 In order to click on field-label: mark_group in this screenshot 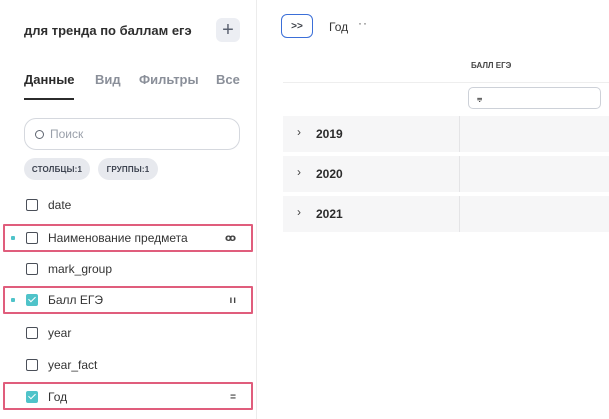, I will do `click(80, 269)`.